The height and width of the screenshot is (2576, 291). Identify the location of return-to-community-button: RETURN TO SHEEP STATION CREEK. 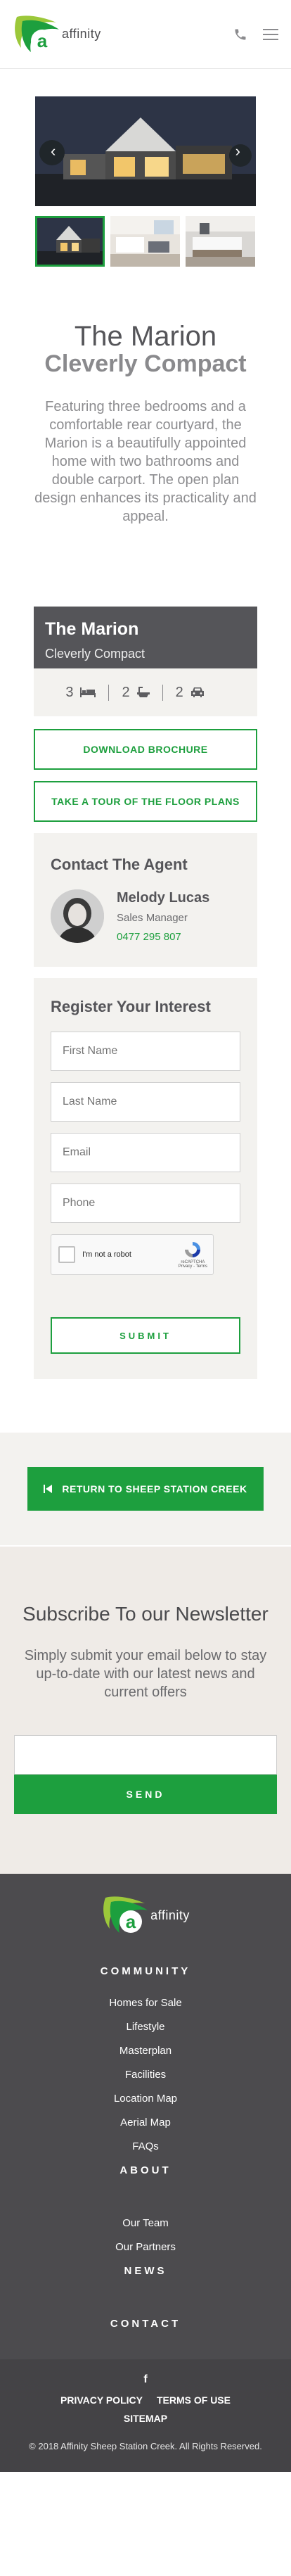
(145, 1489).